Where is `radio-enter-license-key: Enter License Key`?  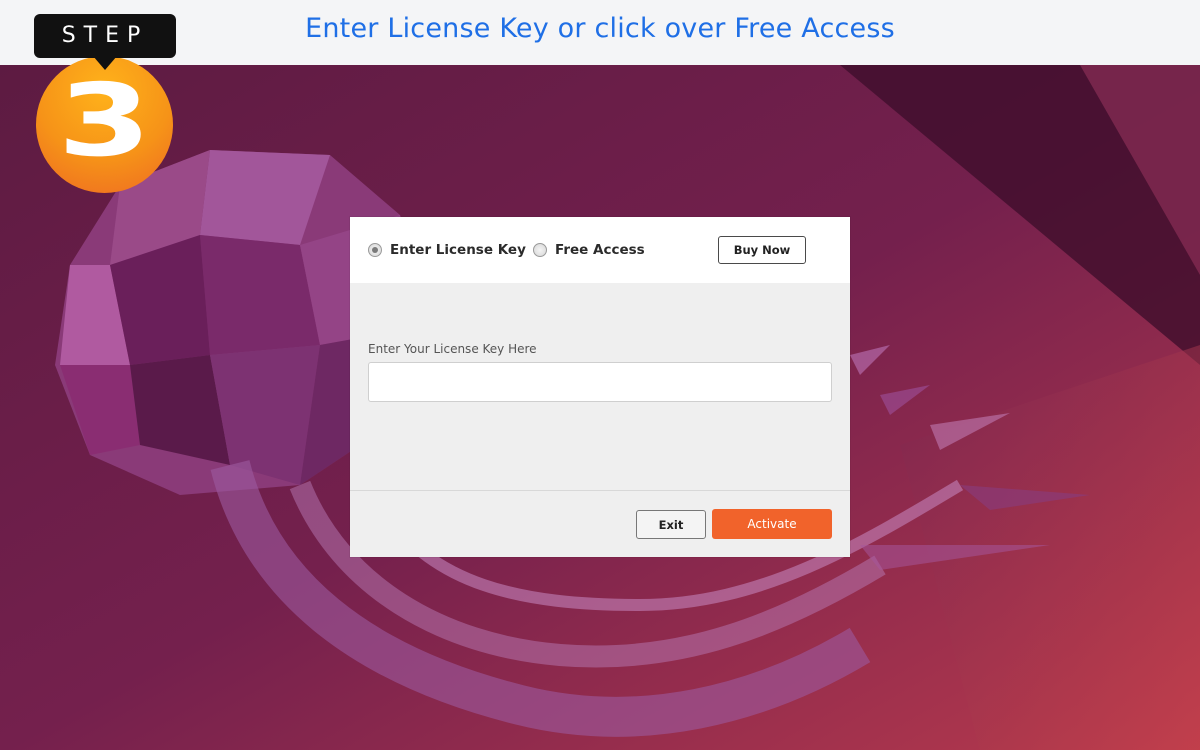
radio-enter-license-key: Enter License Key is located at coordinates (447, 250).